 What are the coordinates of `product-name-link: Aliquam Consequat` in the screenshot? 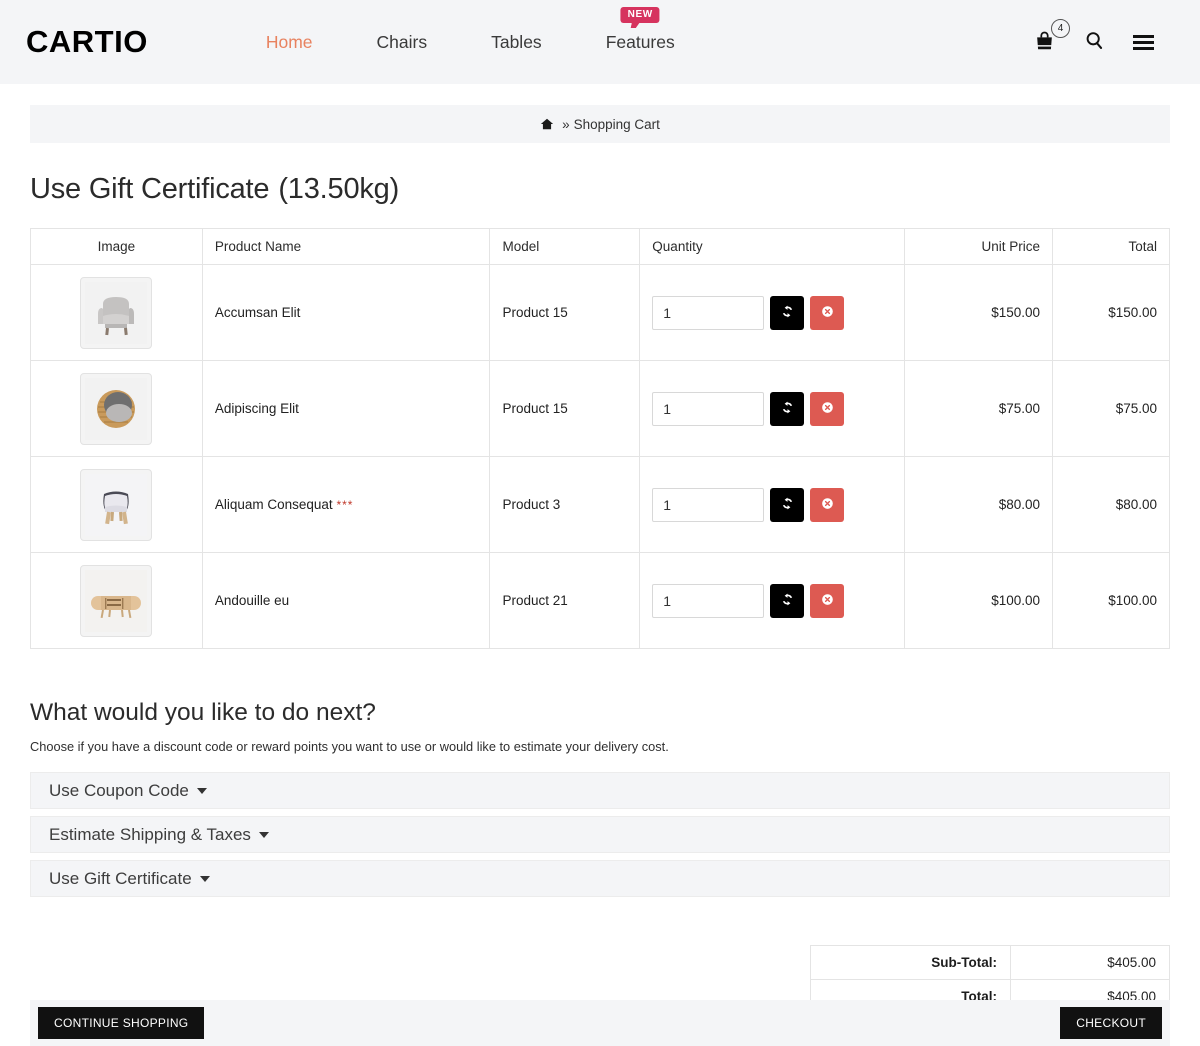 It's located at (274, 504).